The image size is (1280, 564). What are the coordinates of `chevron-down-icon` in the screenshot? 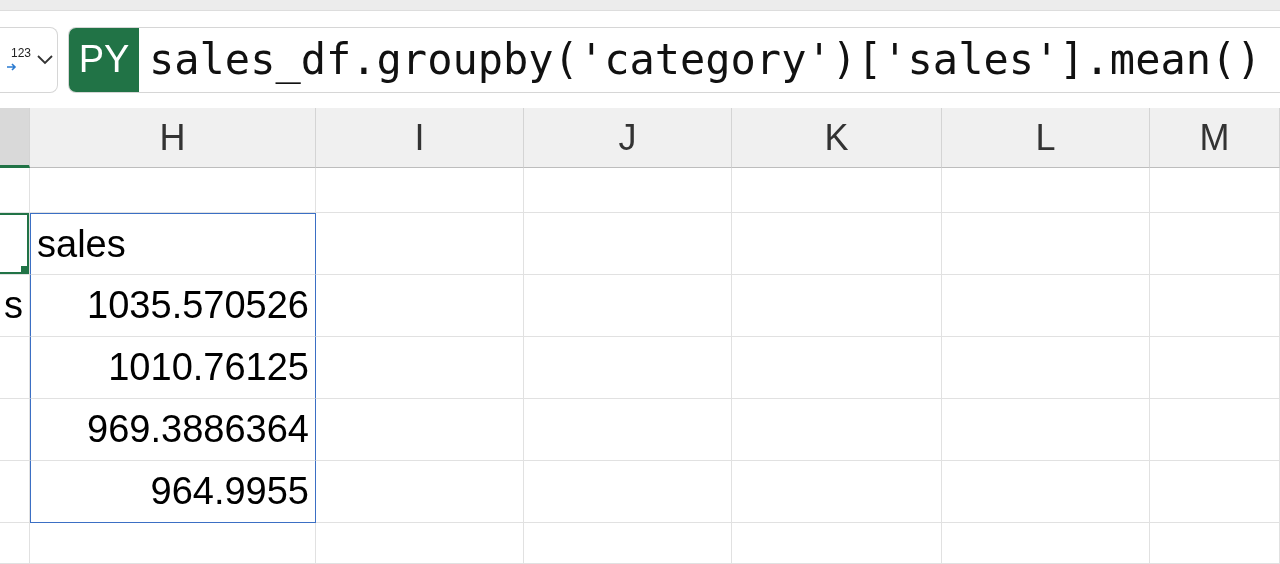 It's located at (45, 59).